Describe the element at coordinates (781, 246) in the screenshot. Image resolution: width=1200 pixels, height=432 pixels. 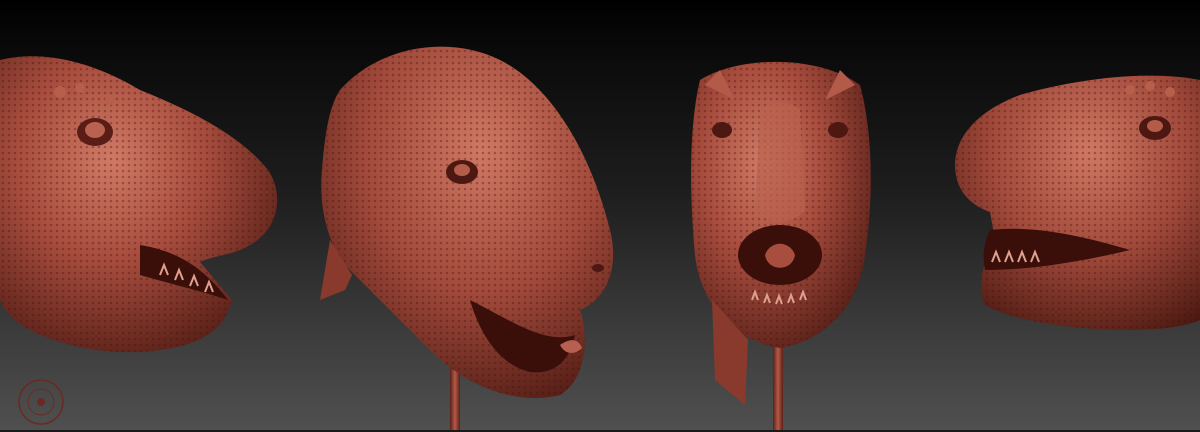
I see `head-front` at that location.